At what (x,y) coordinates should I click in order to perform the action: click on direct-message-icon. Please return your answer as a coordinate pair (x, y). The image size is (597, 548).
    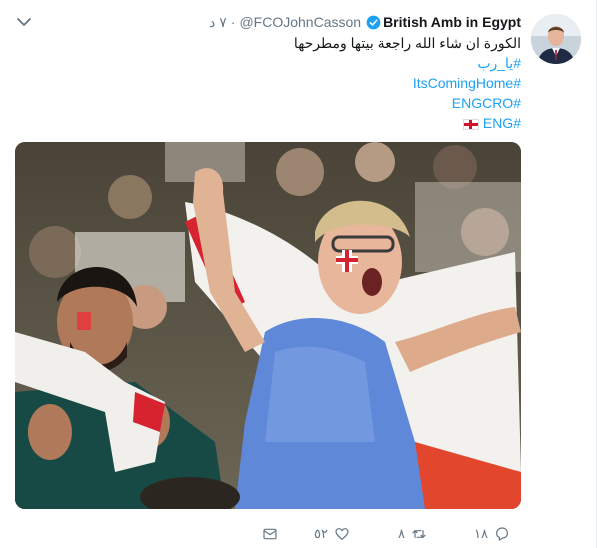
    Looking at the image, I should click on (270, 534).